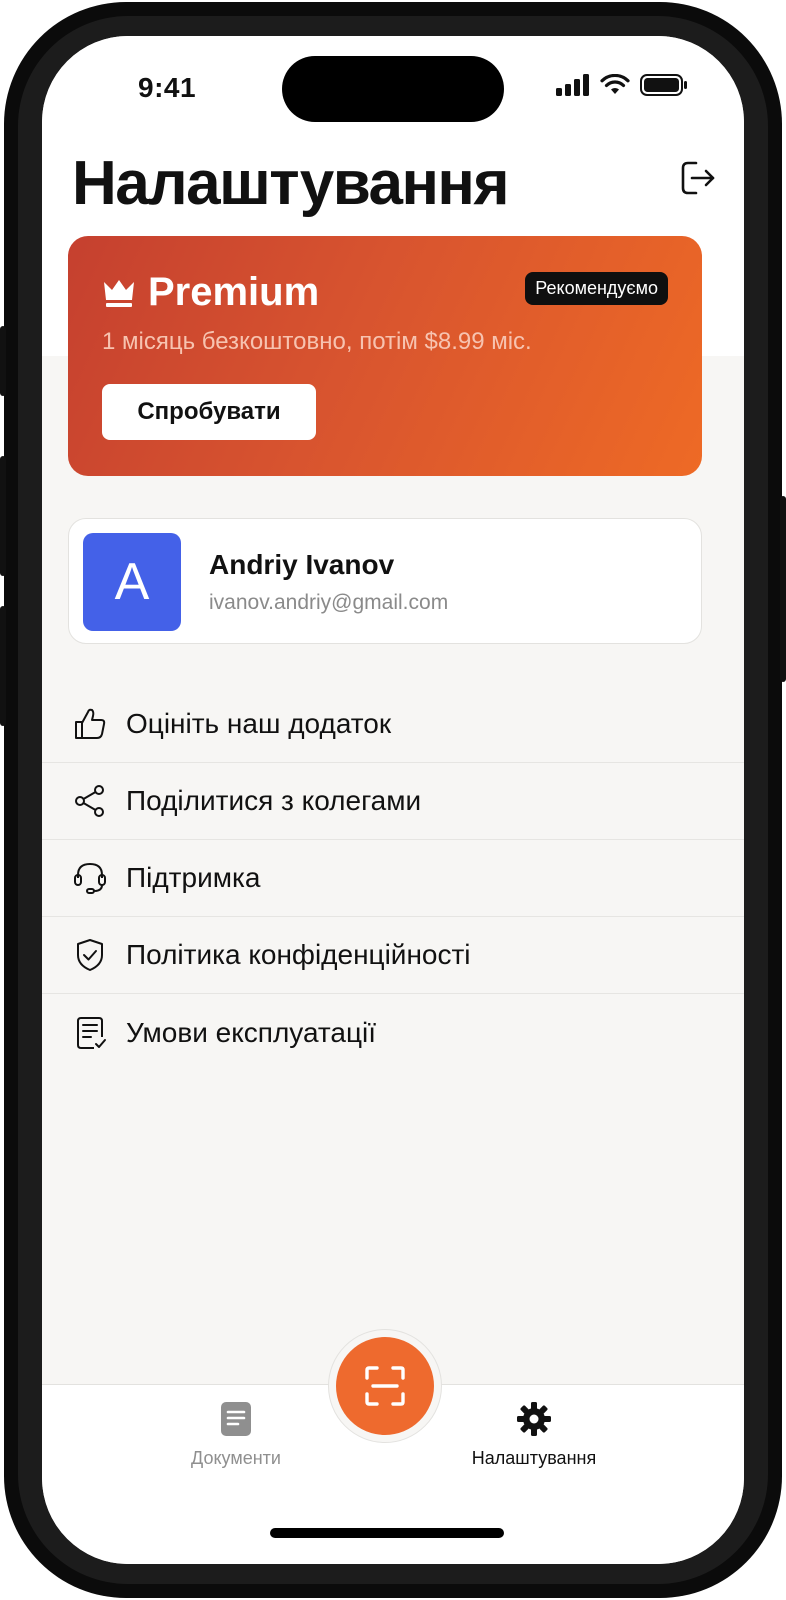 This screenshot has width=786, height=1600. Describe the element at coordinates (119, 293) in the screenshot. I see `crown-icon` at that location.